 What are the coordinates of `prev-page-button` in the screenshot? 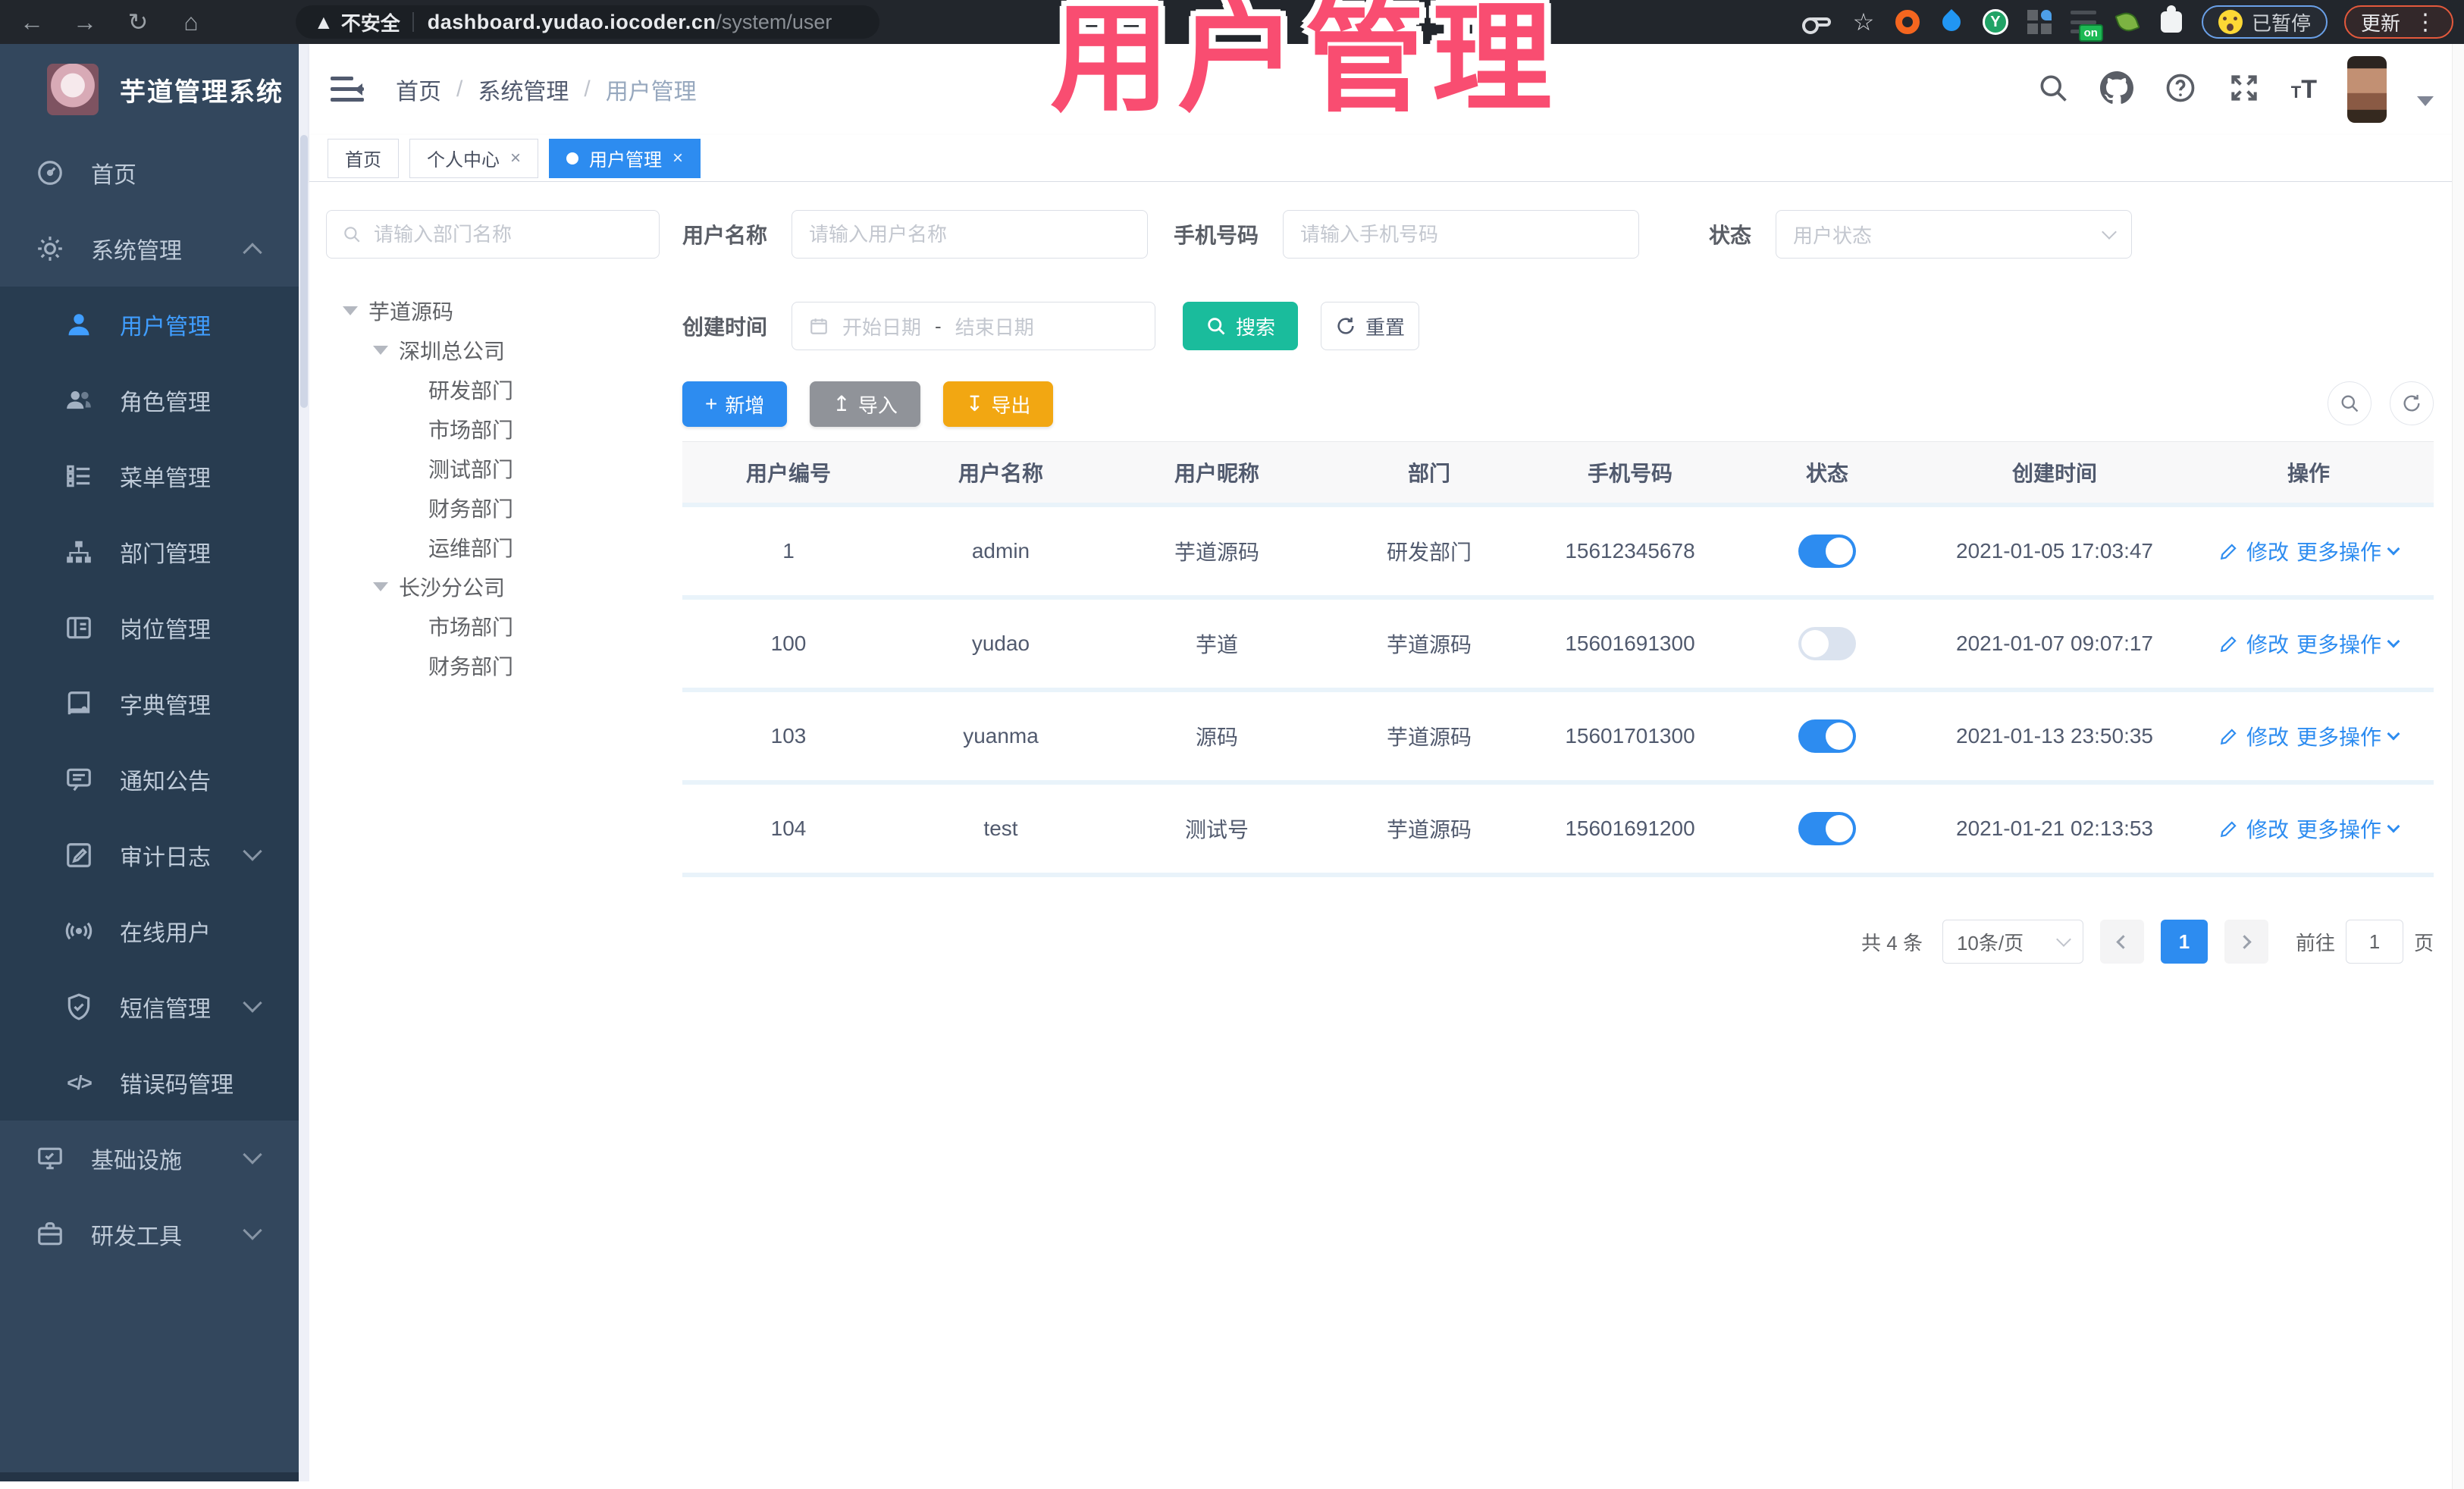 It's located at (2121, 942).